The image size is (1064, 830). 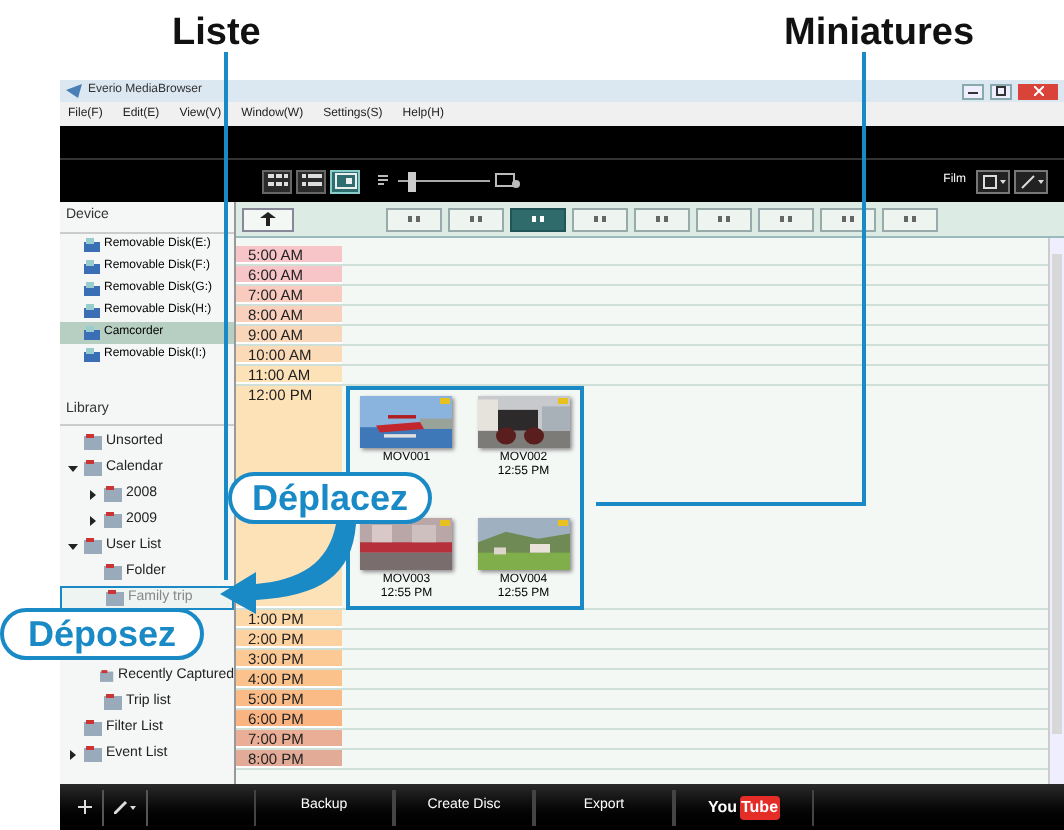 What do you see at coordinates (444, 181) in the screenshot?
I see `zoom-slider` at bounding box center [444, 181].